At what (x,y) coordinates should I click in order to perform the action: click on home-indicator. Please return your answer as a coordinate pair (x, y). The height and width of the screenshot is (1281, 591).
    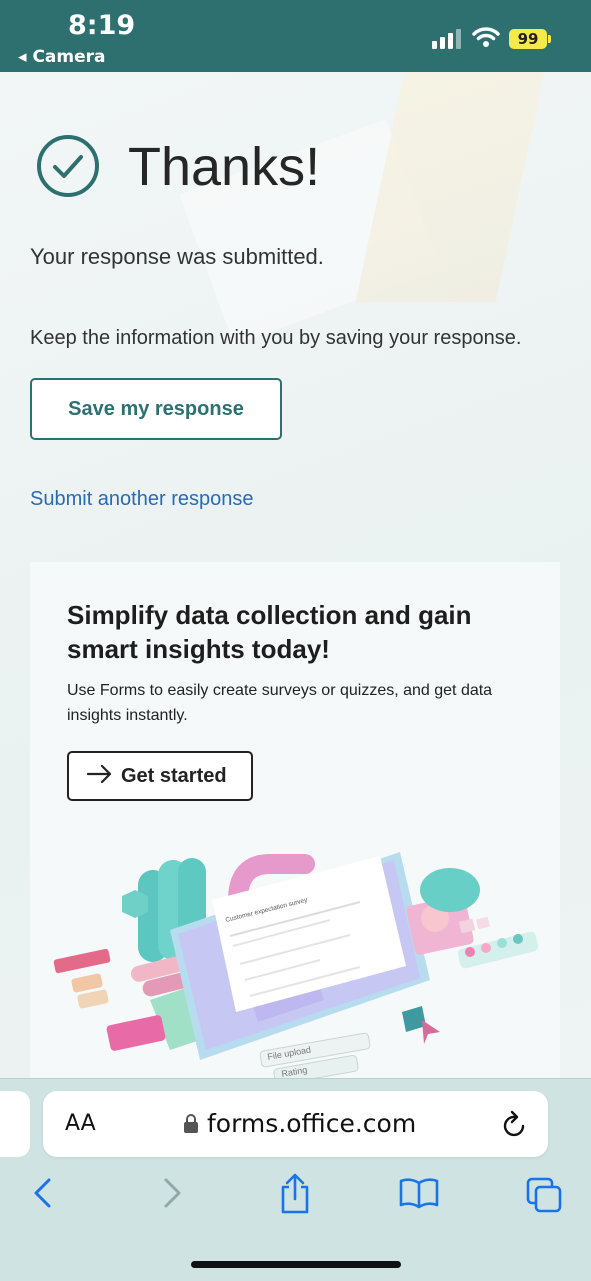
    Looking at the image, I should click on (296, 1264).